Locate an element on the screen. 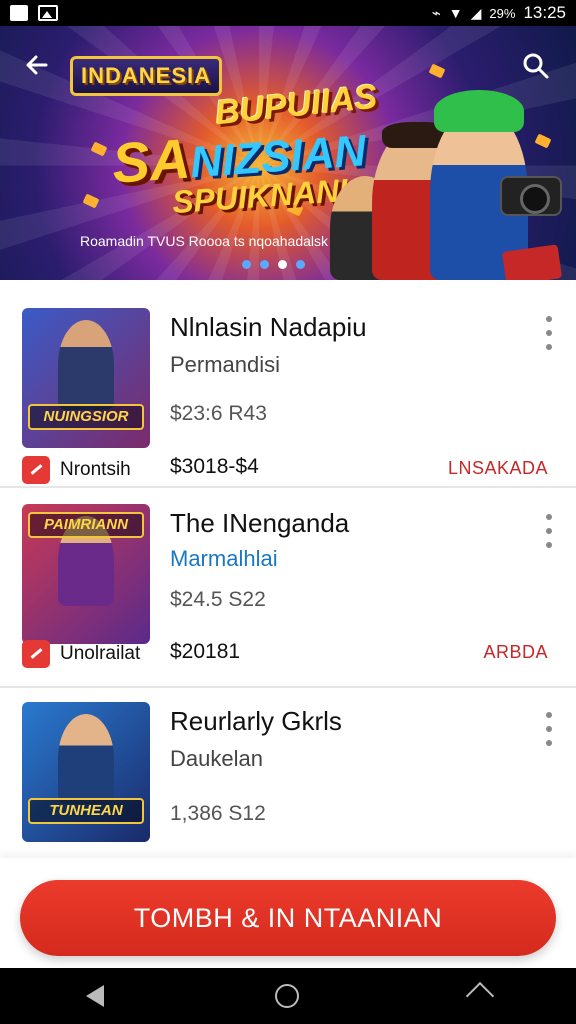 The image size is (576, 1024). badge-label: Nrontsih is located at coordinates (95, 469).